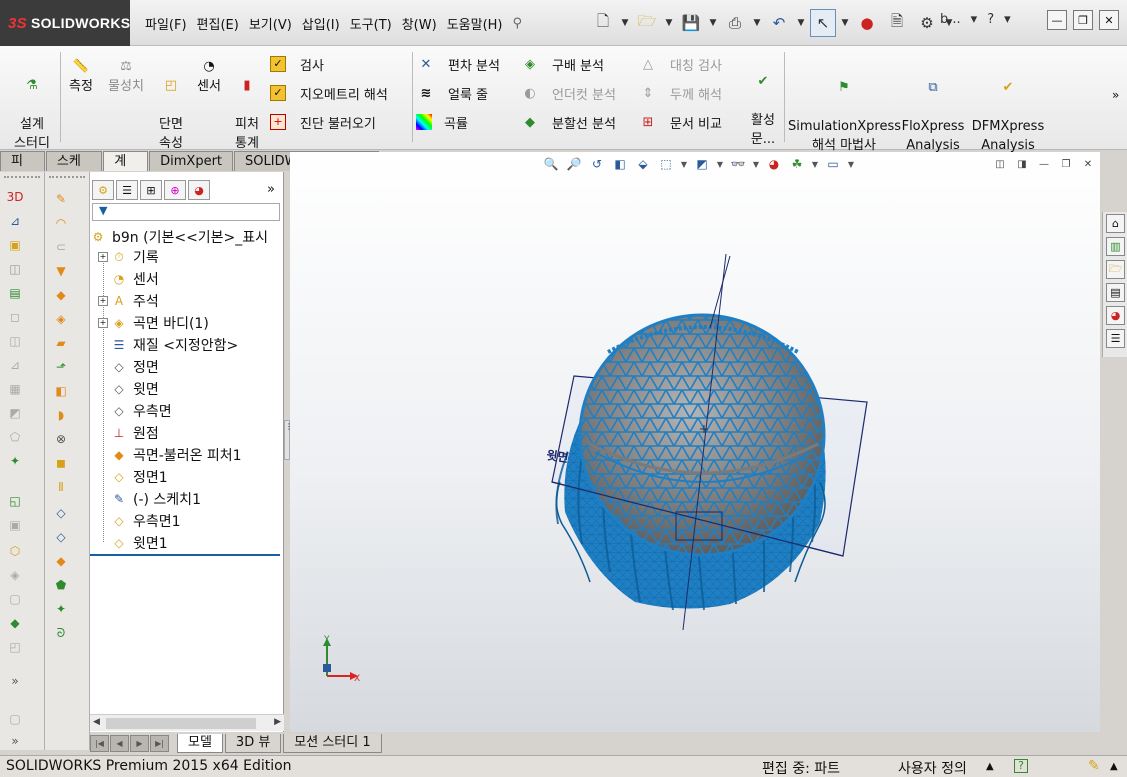 Image resolution: width=1127 pixels, height=777 pixels. What do you see at coordinates (186, 212) in the screenshot?
I see `tree-filter-input: ▼` at bounding box center [186, 212].